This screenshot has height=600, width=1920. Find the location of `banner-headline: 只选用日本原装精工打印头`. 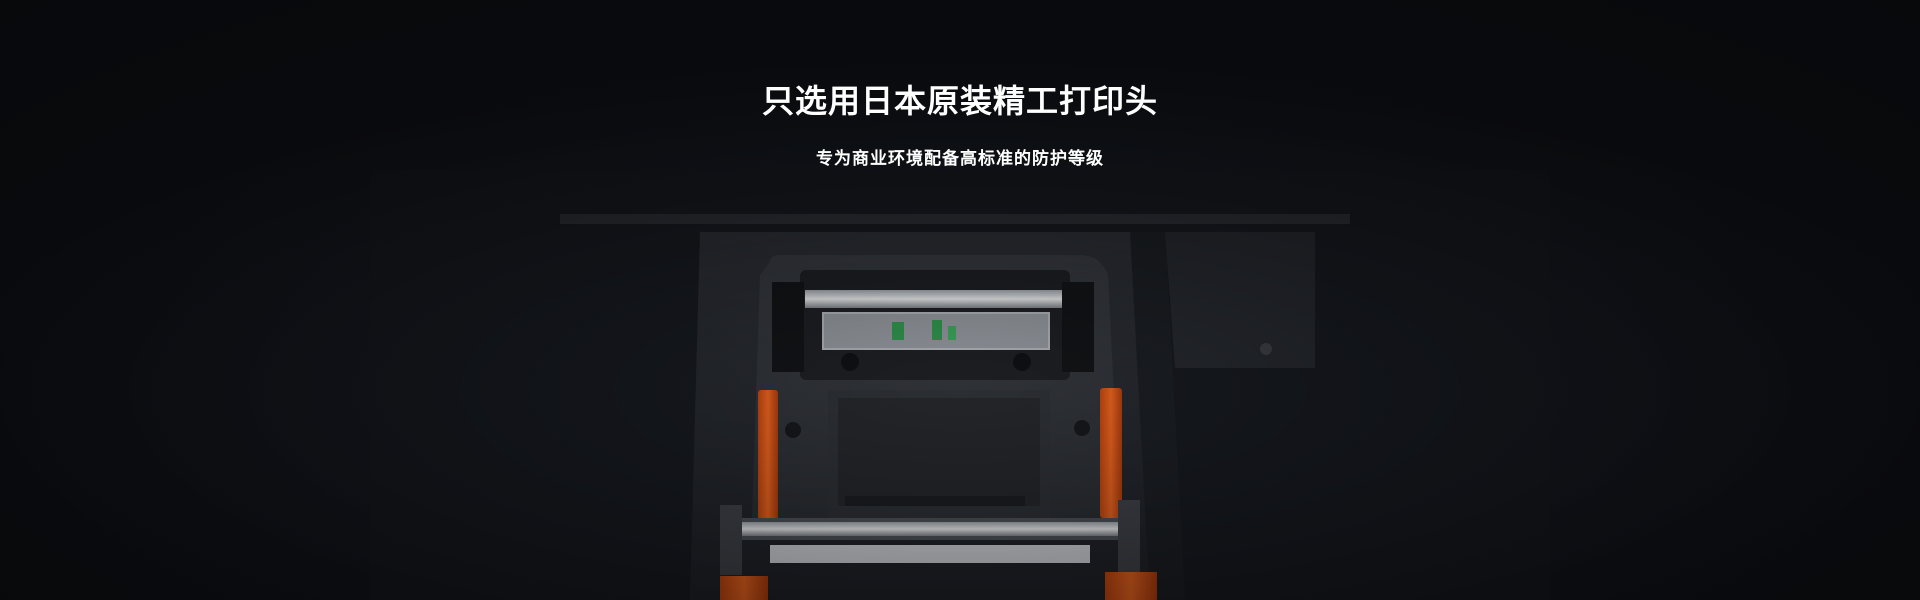

banner-headline: 只选用日本原装精工打印头 is located at coordinates (959, 101).